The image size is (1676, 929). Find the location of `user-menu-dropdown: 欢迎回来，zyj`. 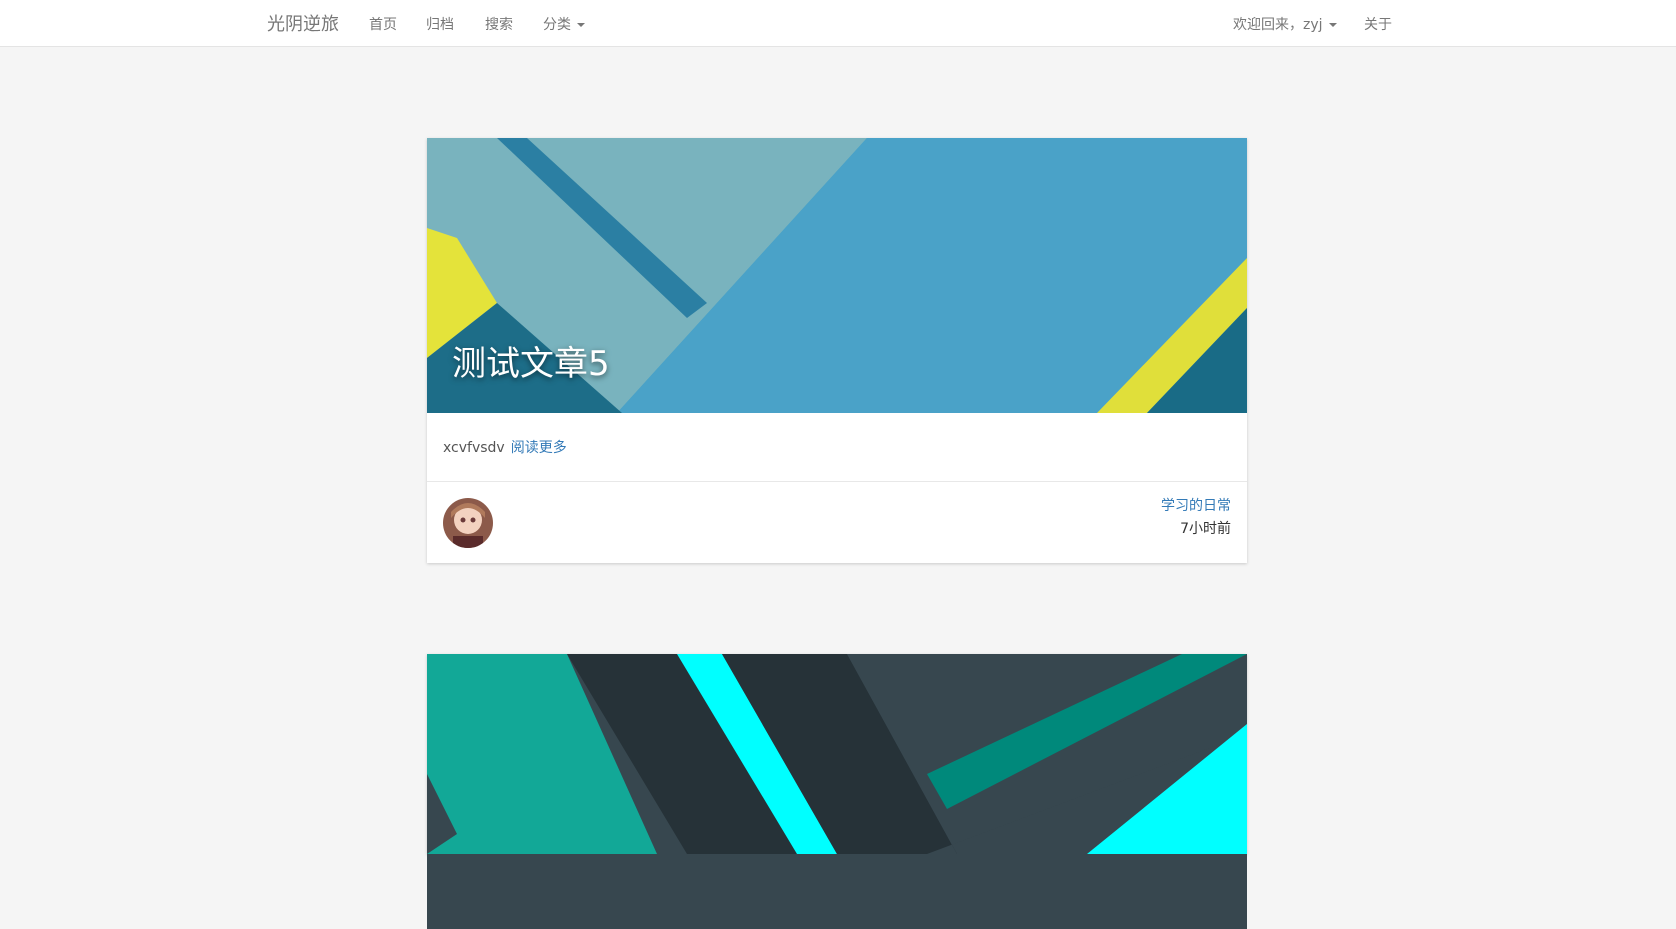

user-menu-dropdown: 欢迎回来，zyj is located at coordinates (1285, 24).